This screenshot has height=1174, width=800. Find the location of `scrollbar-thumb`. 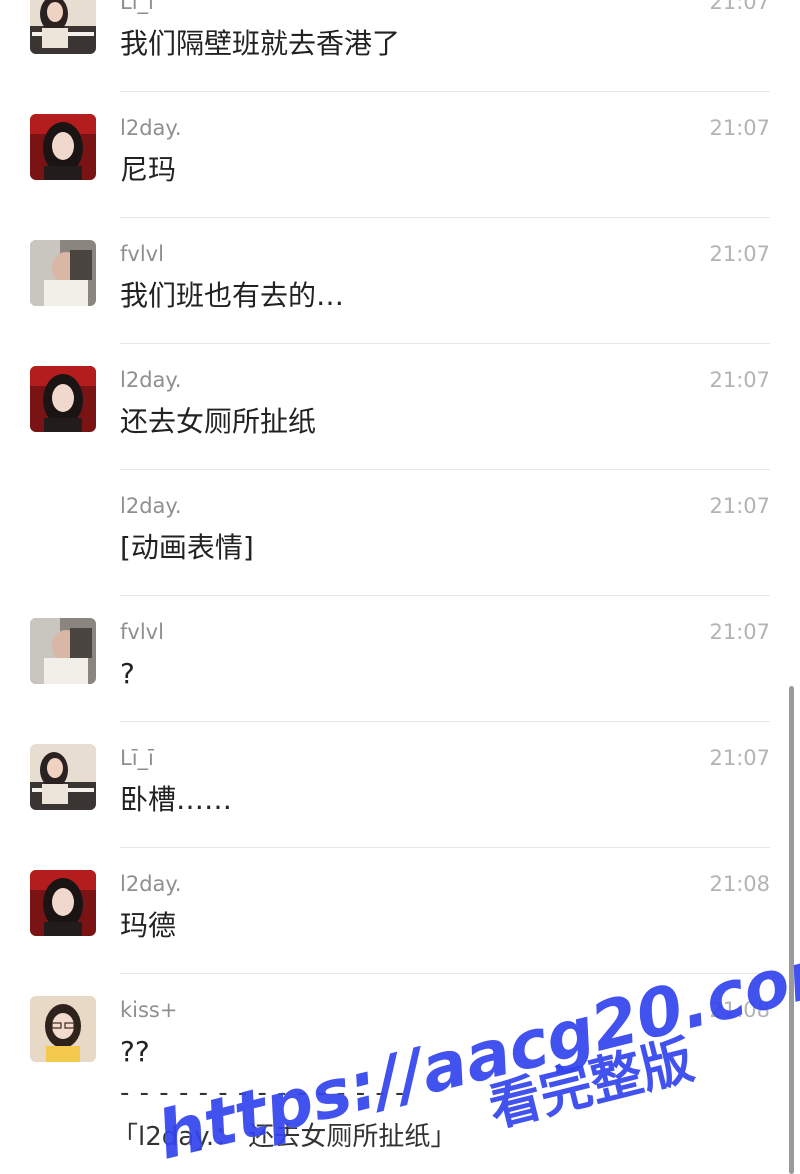

scrollbar-thumb is located at coordinates (791, 930).